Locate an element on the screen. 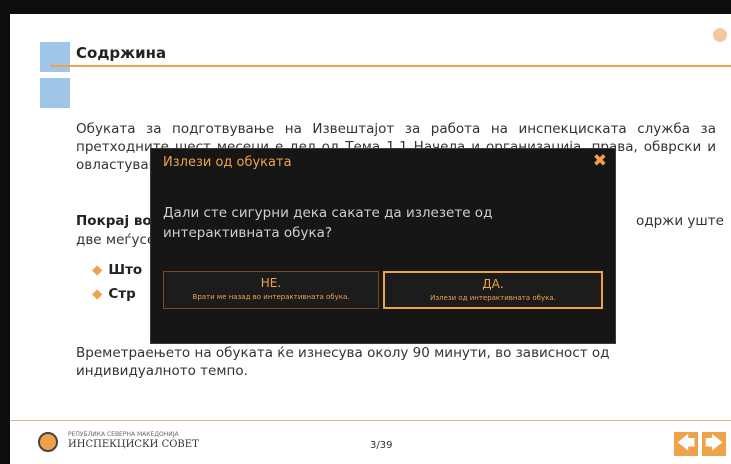  no-button-sub: Врати ме назад во интерактивната обука. is located at coordinates (271, 297).